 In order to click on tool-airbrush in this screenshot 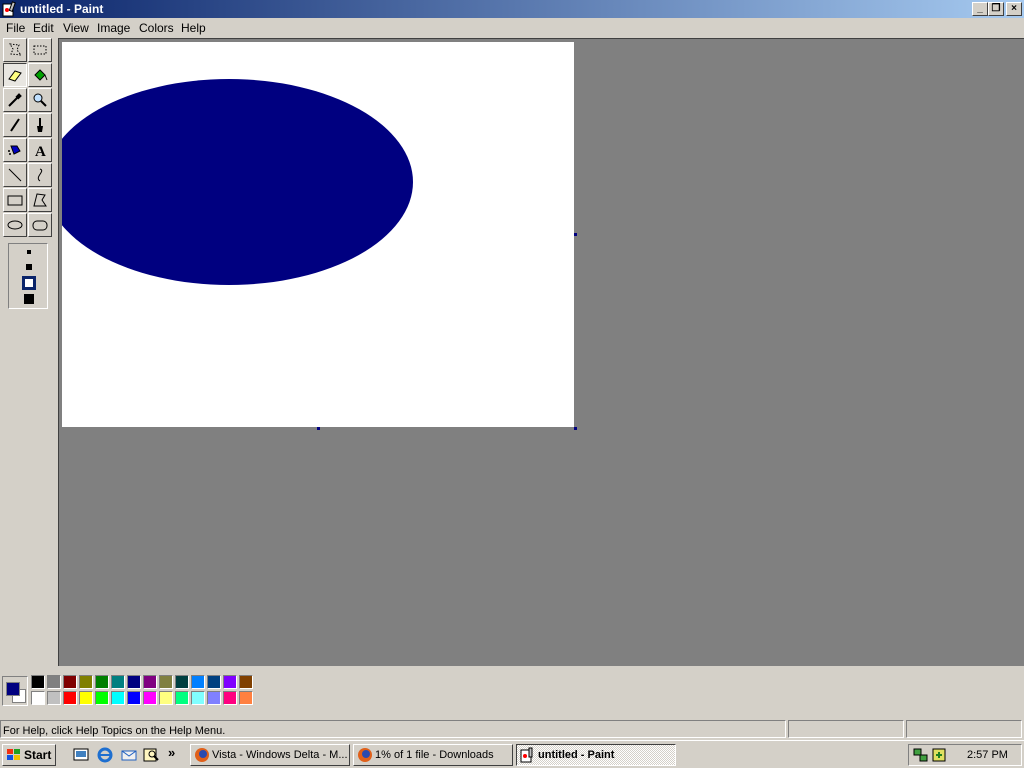, I will do `click(15, 150)`.